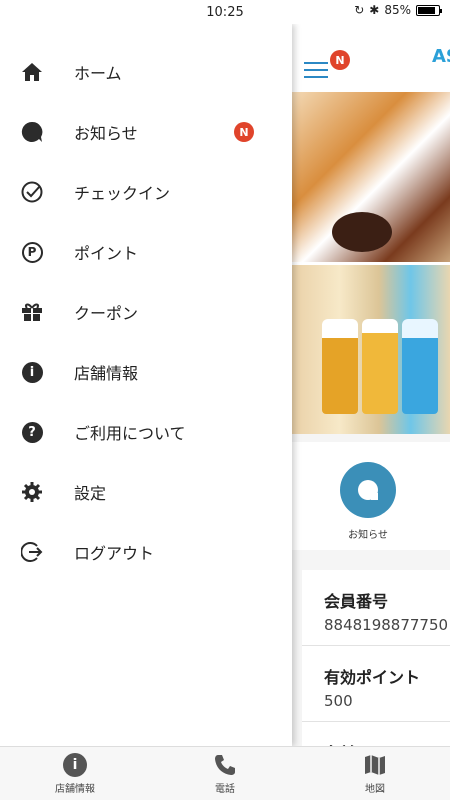  Describe the element at coordinates (90, 493) in the screenshot. I see `drawer-item-label: 設定` at that location.